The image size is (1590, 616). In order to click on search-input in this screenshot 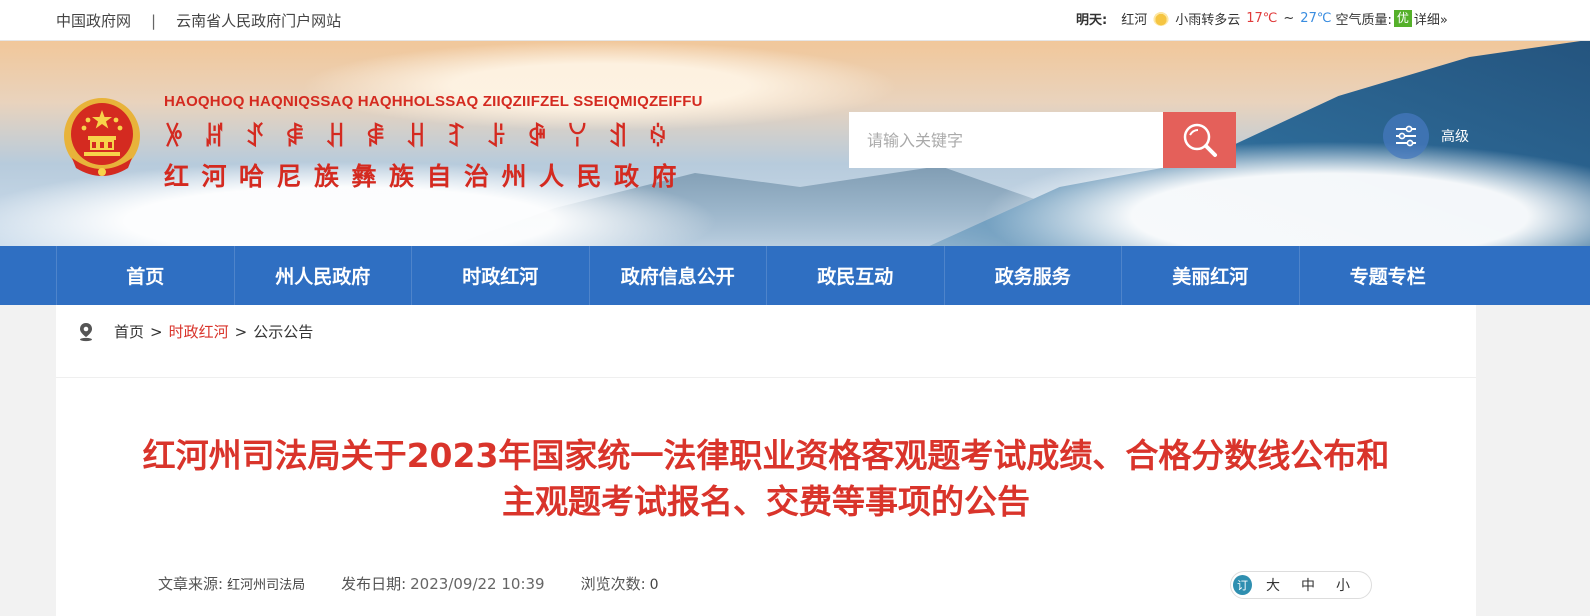, I will do `click(1006, 140)`.